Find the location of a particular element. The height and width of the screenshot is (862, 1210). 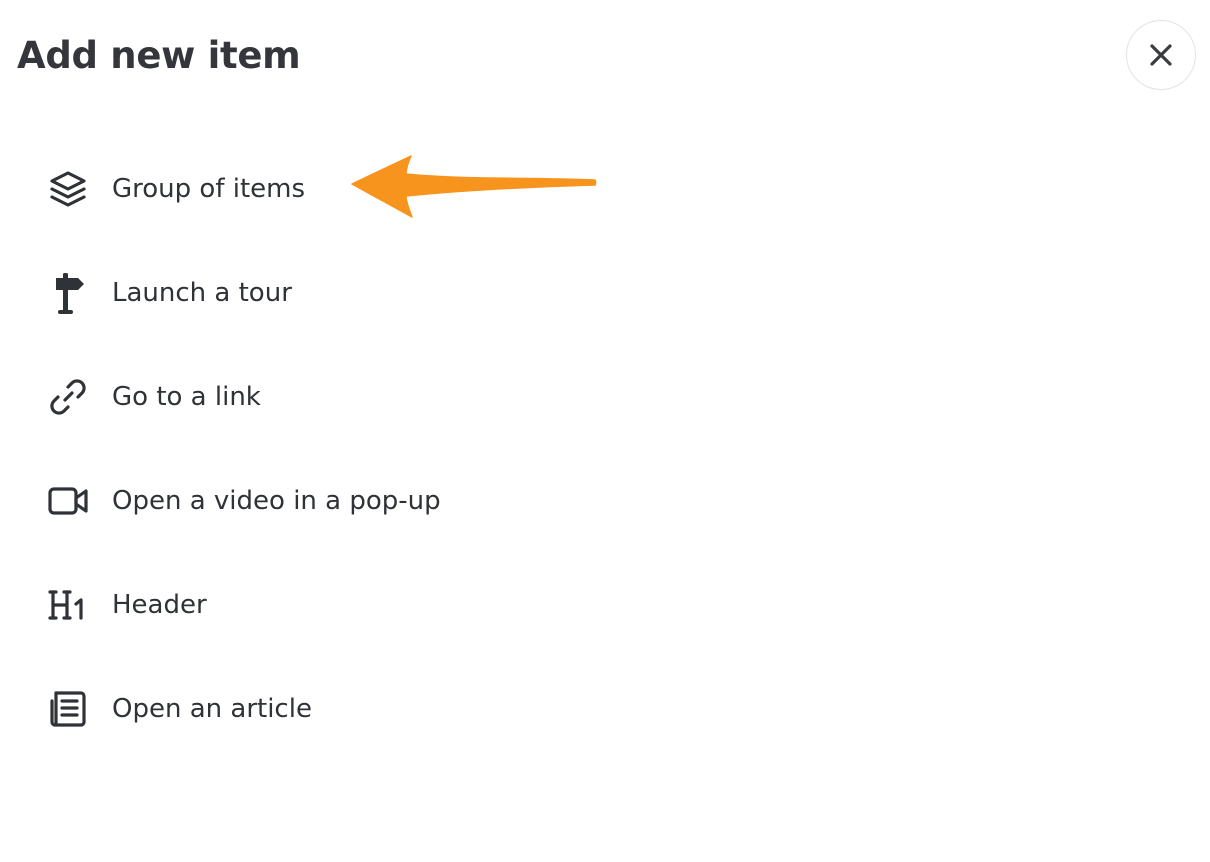

menu-item-header: Header is located at coordinates (605, 605).